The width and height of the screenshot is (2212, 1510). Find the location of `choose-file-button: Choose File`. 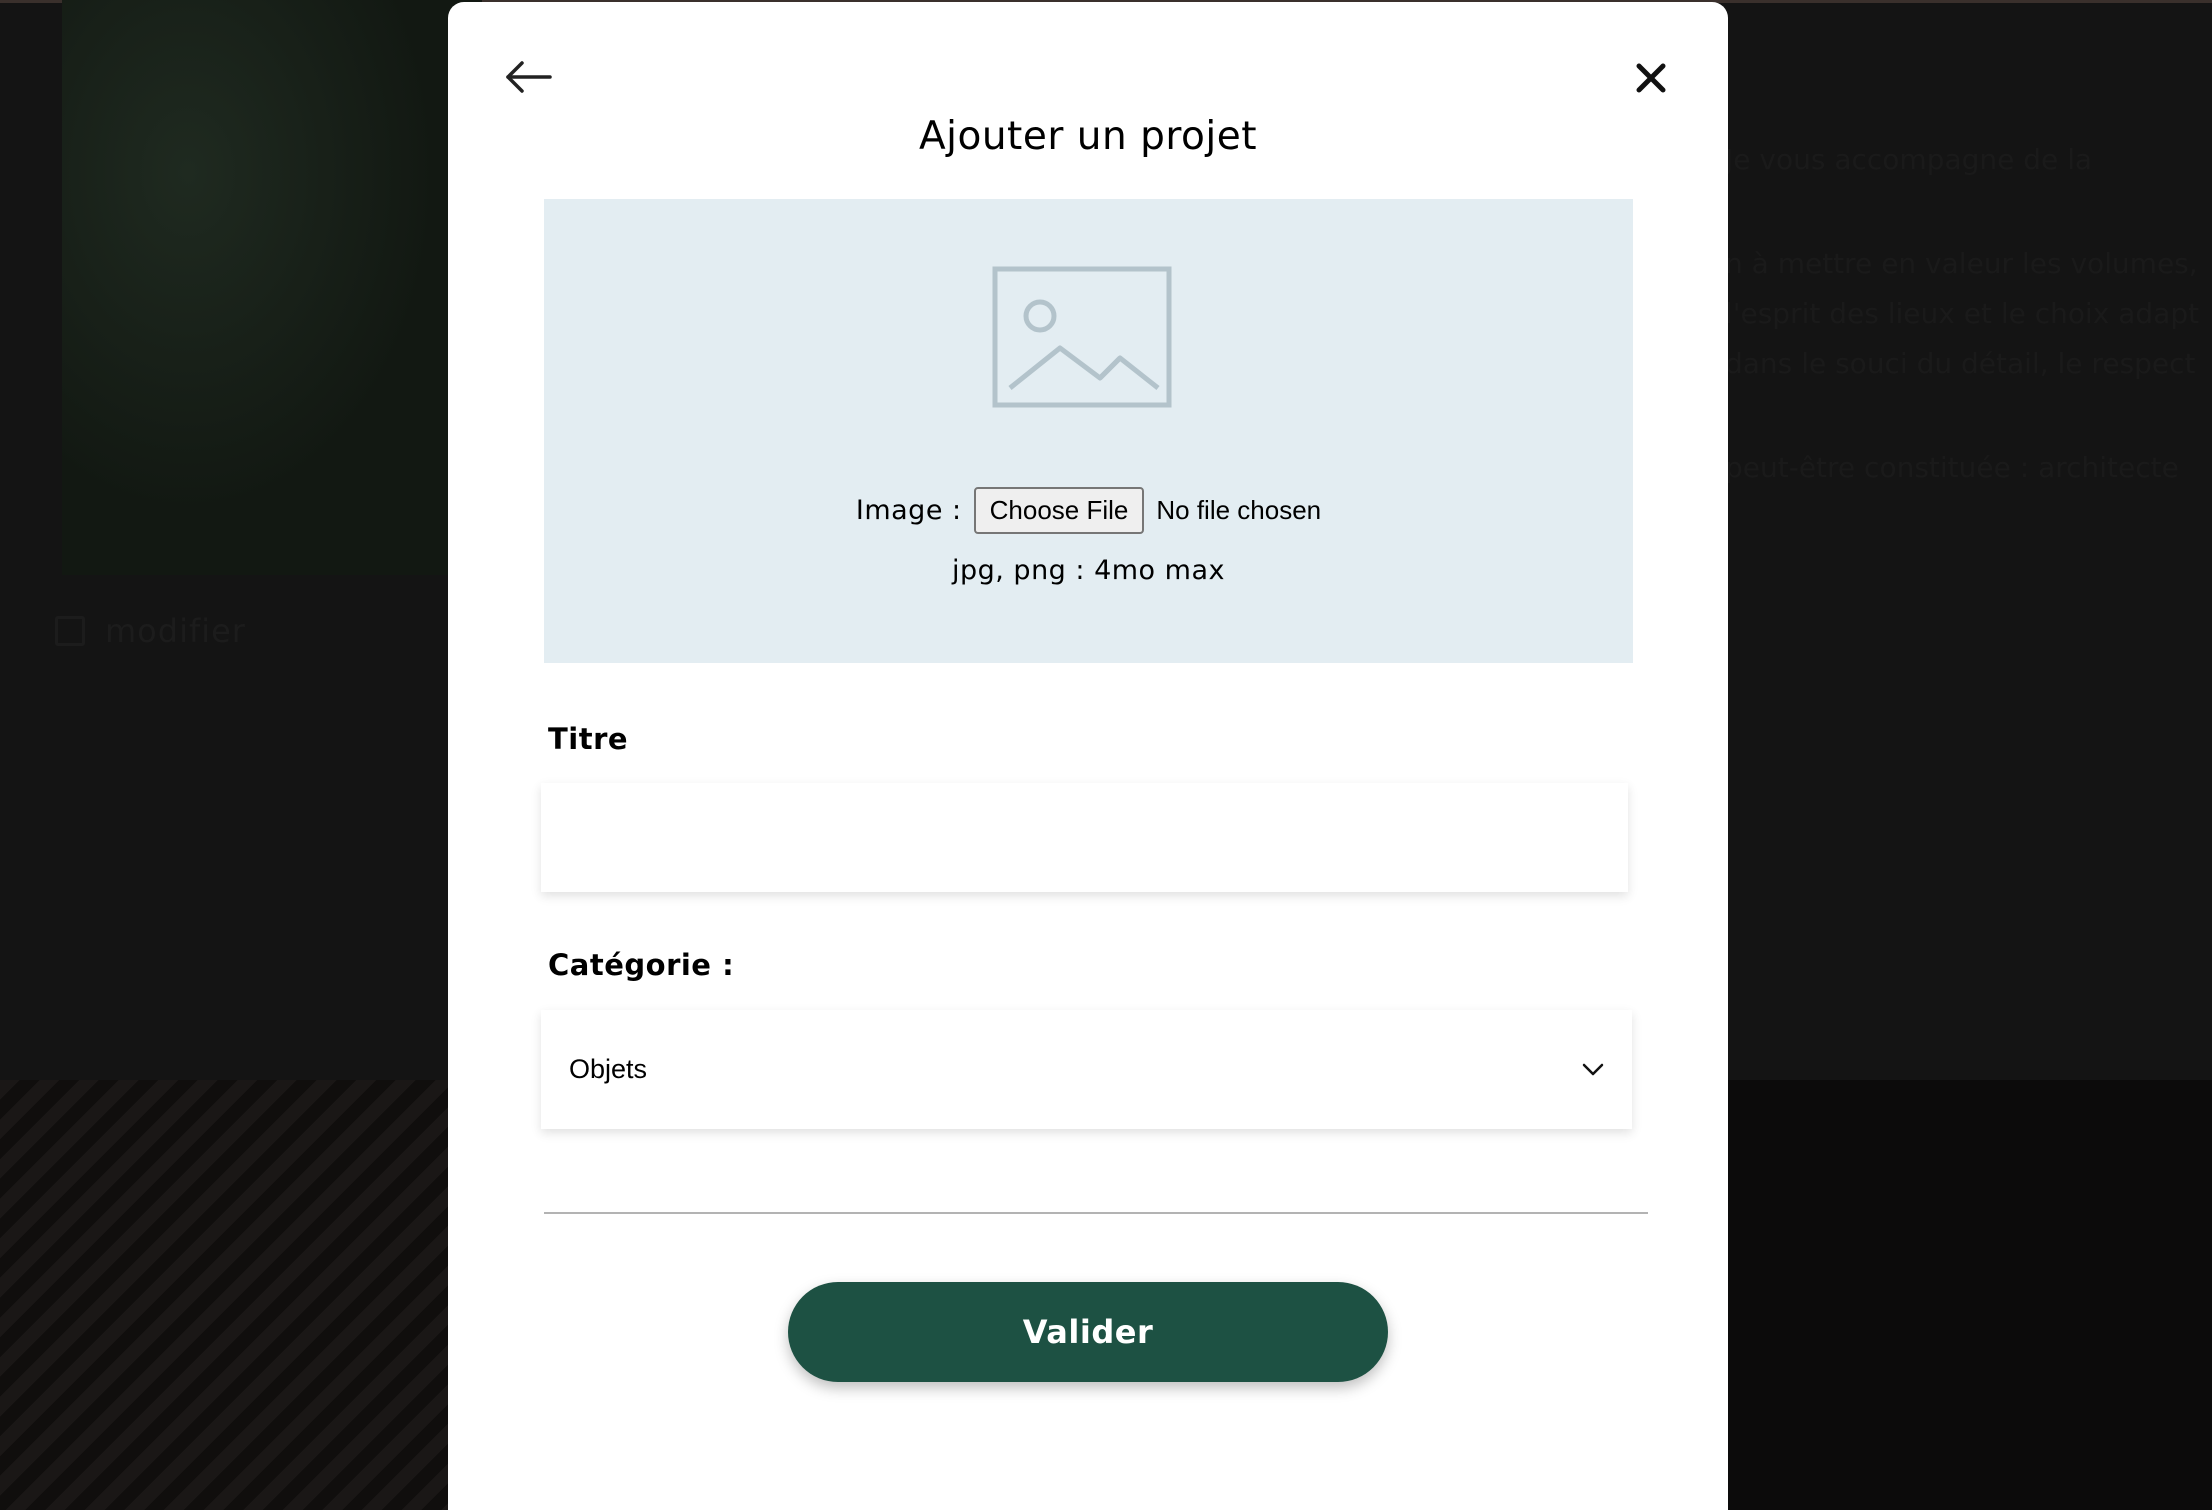

choose-file-button: Choose File is located at coordinates (1059, 510).